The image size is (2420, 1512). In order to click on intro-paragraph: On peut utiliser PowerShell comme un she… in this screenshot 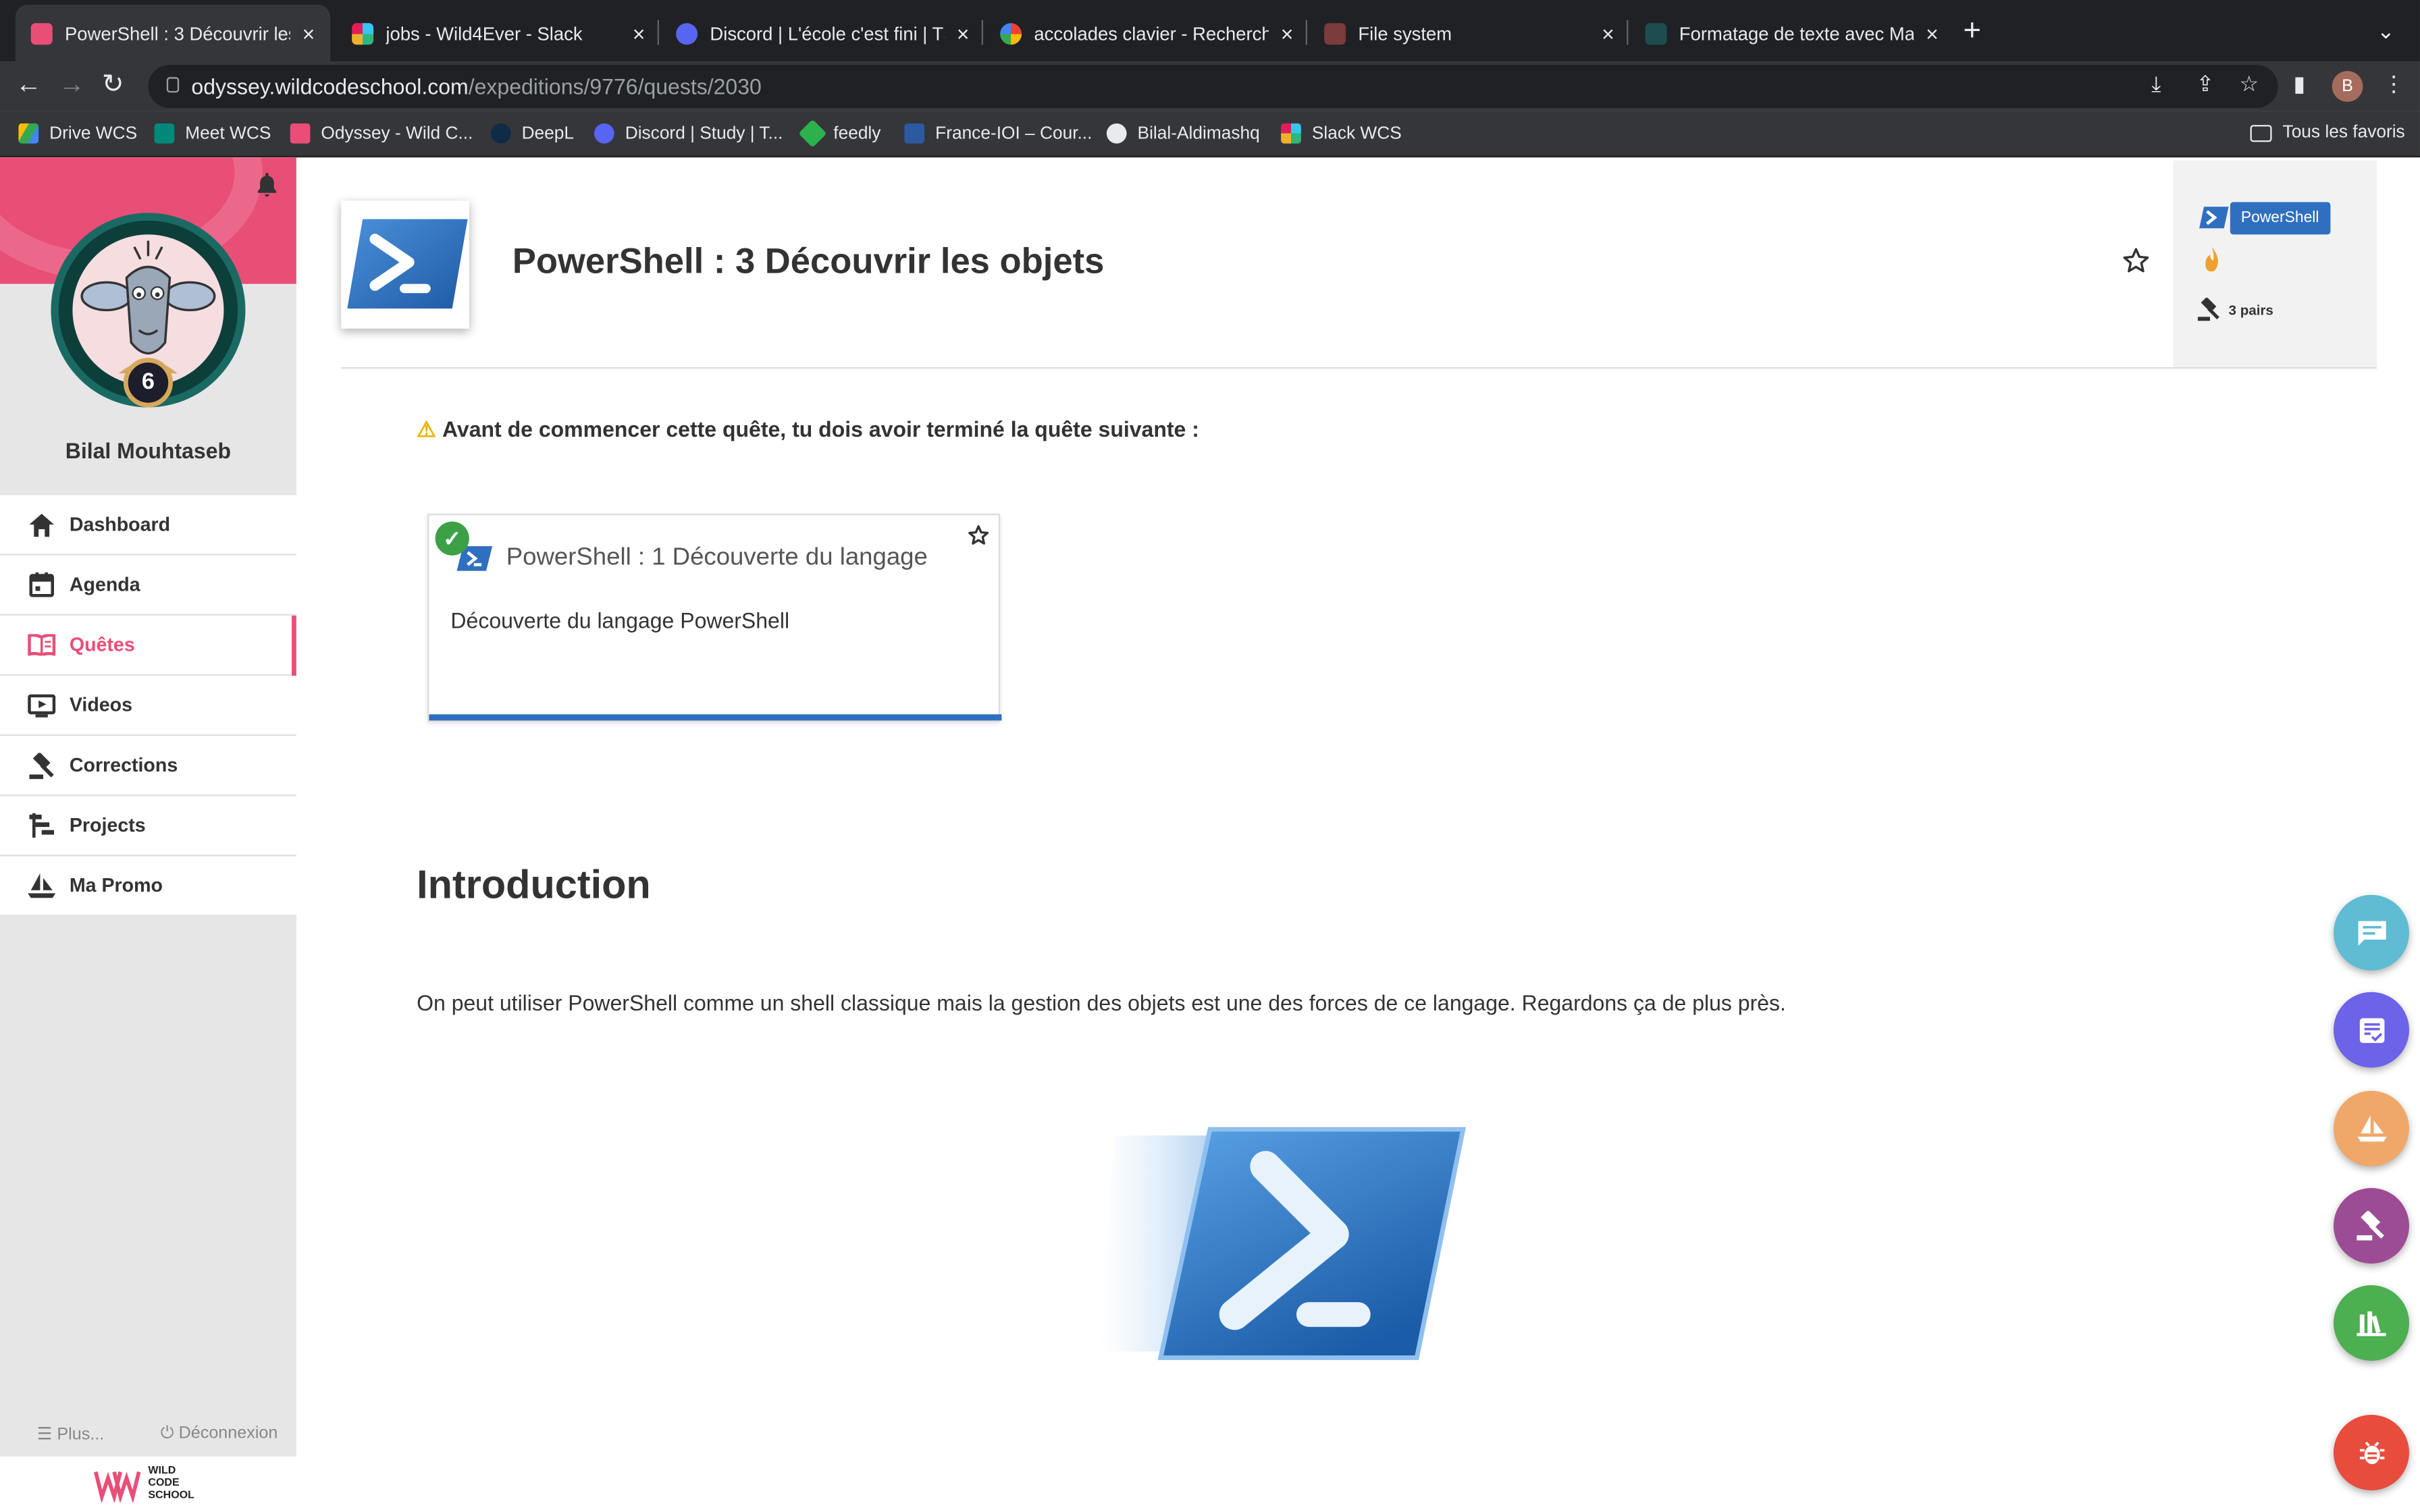, I will do `click(1101, 1002)`.